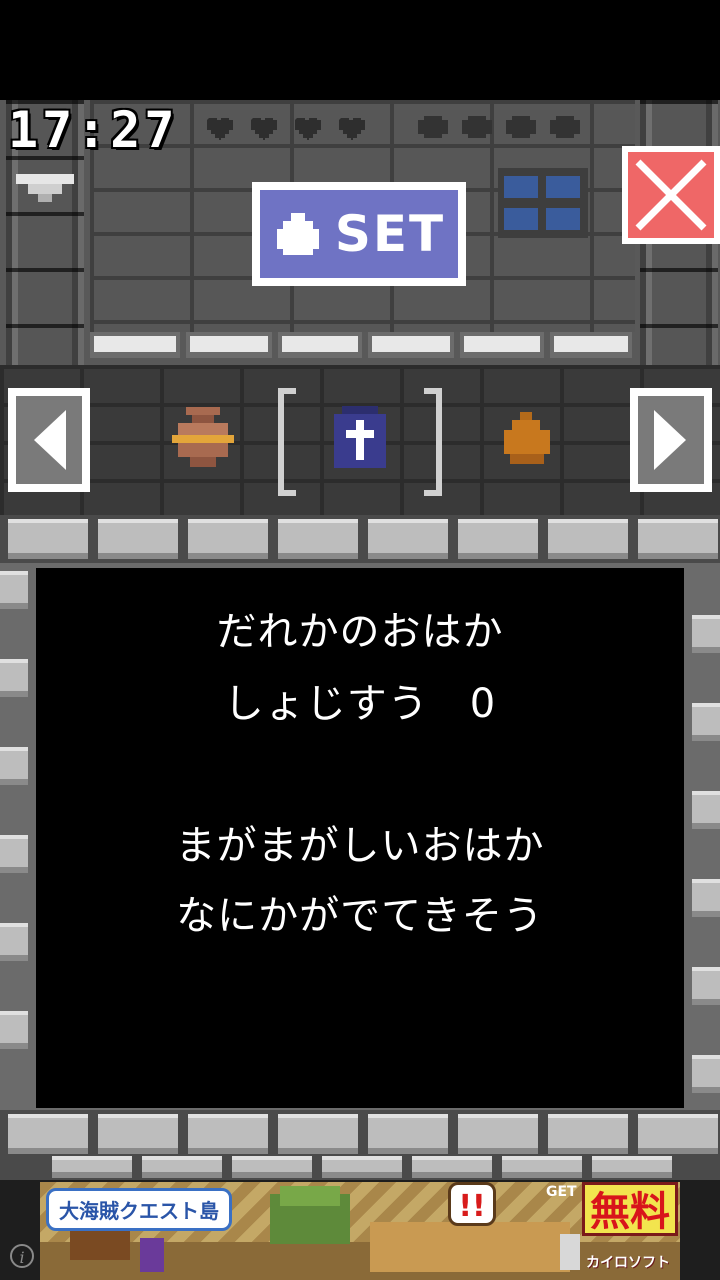 This screenshot has height=1280, width=720. Describe the element at coordinates (630, 1209) in the screenshot. I see `ad-free-badge: 無料` at that location.